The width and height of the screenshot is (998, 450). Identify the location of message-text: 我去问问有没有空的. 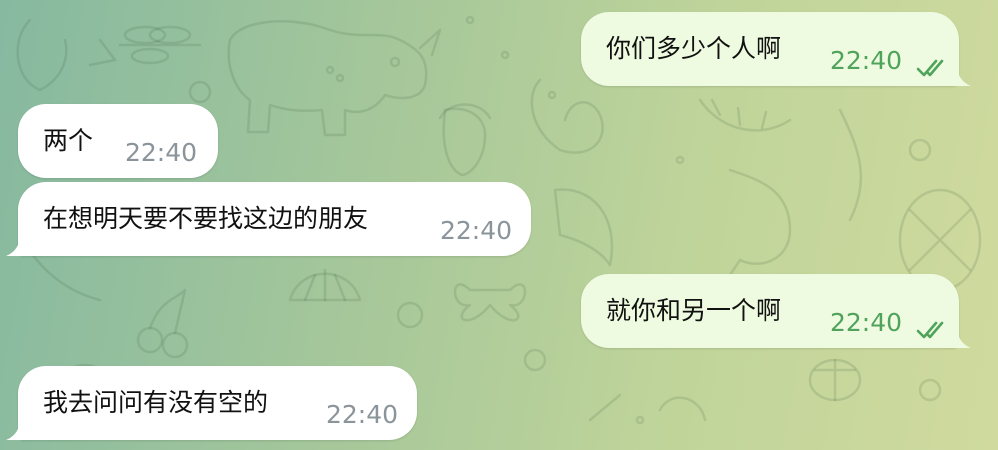
(156, 402).